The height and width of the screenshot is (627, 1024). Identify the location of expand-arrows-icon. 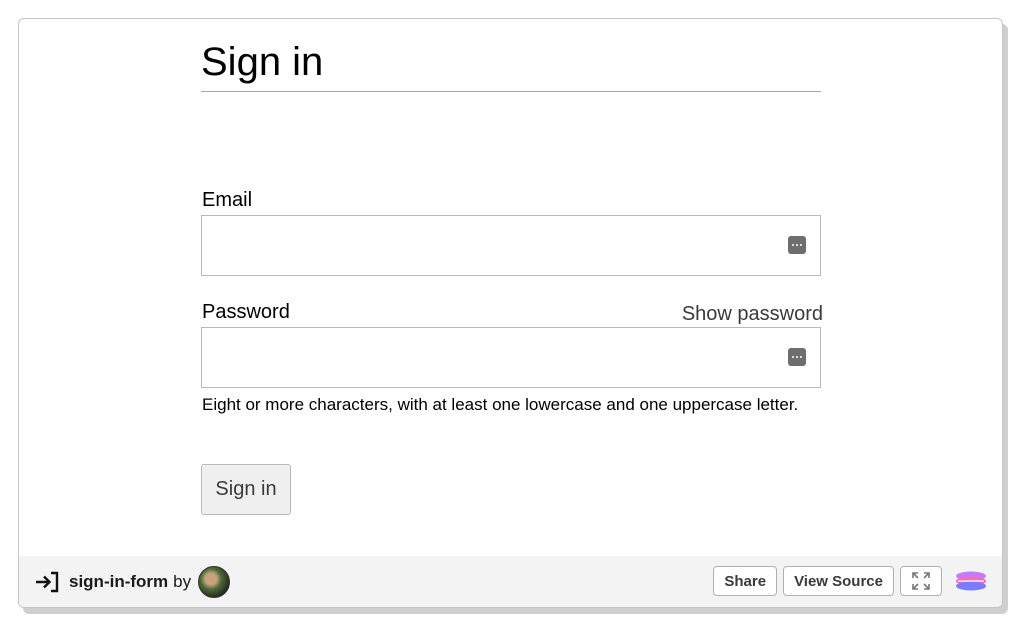
(921, 581).